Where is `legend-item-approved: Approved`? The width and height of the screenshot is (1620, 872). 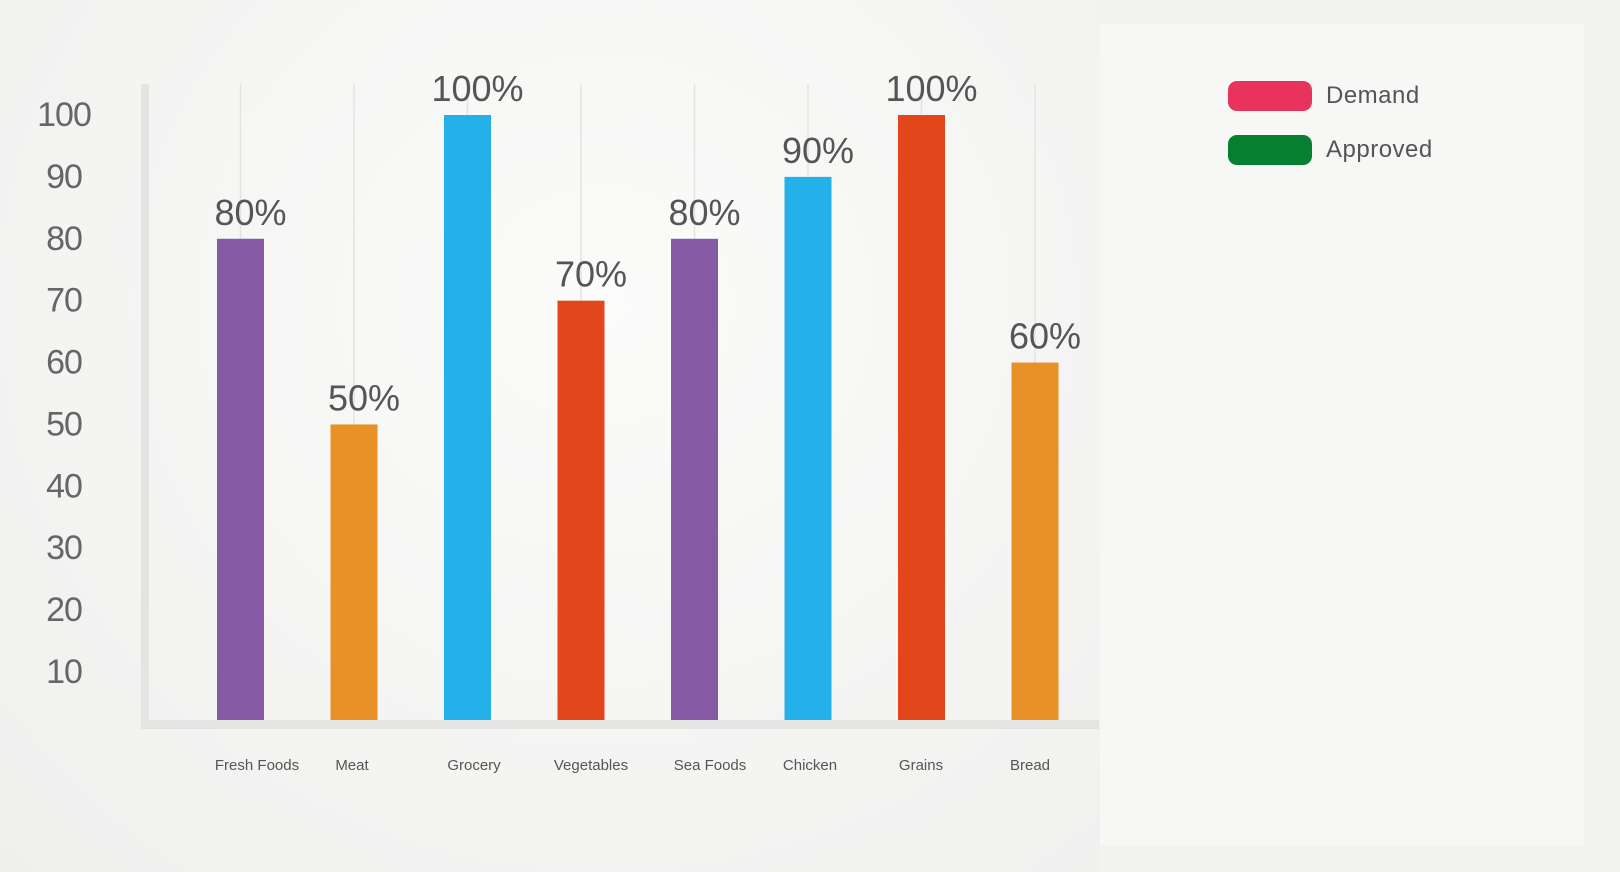
legend-item-approved: Approved is located at coordinates (1330, 150).